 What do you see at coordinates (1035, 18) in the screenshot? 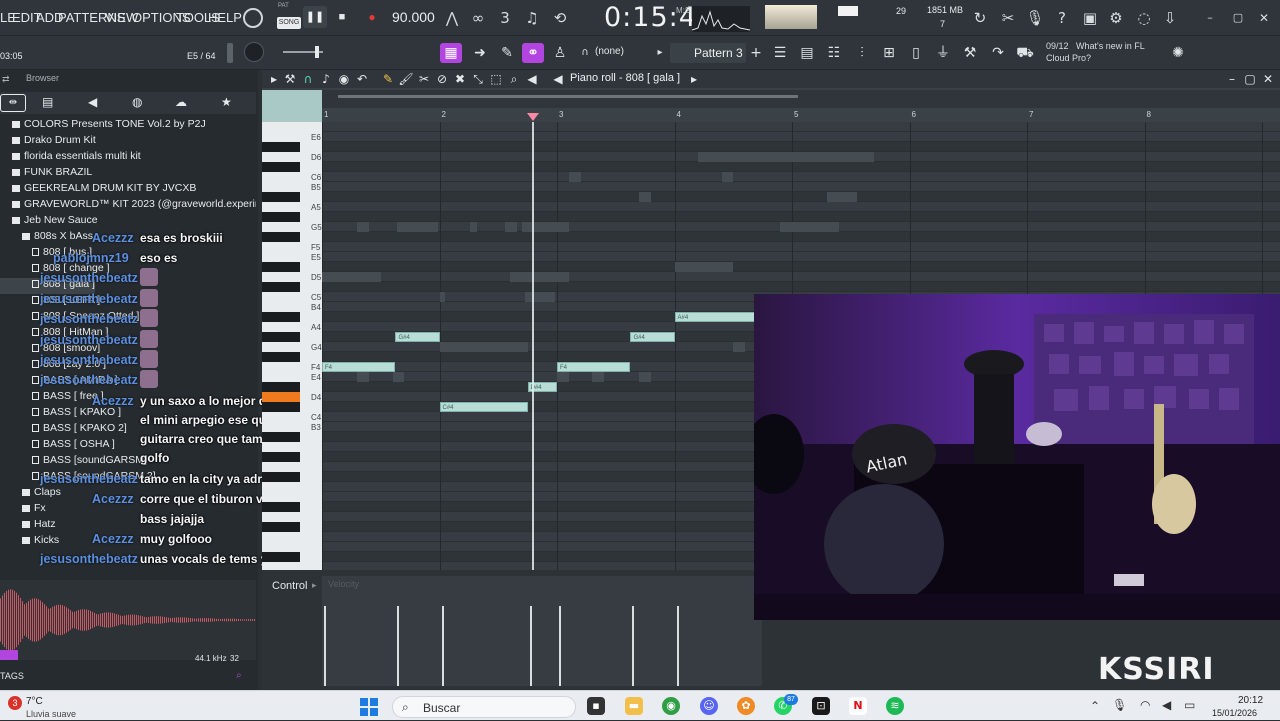
I see `microphone-icon: 🎙` at bounding box center [1035, 18].